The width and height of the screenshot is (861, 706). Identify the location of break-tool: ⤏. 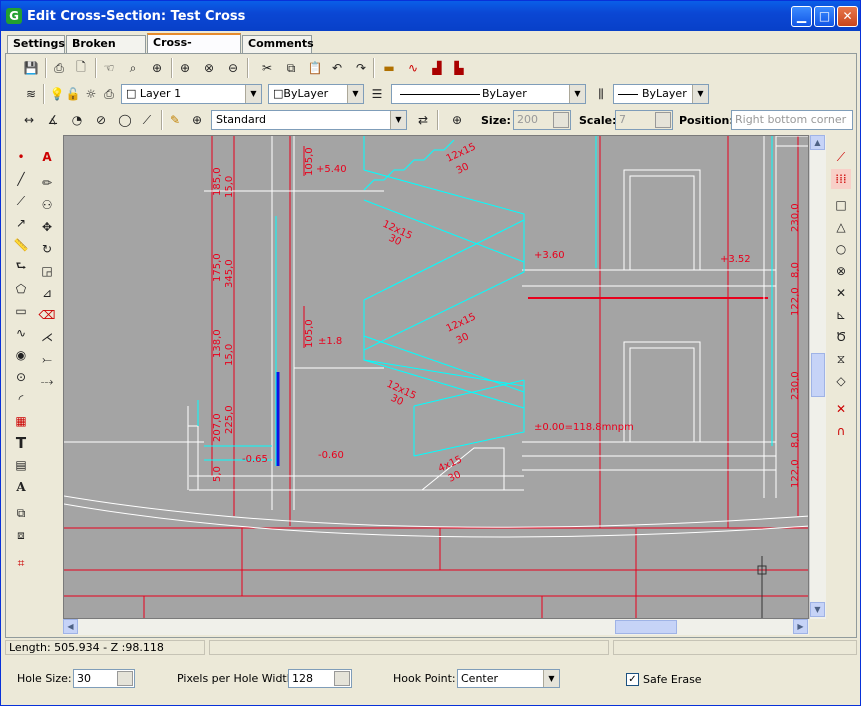
(47, 381).